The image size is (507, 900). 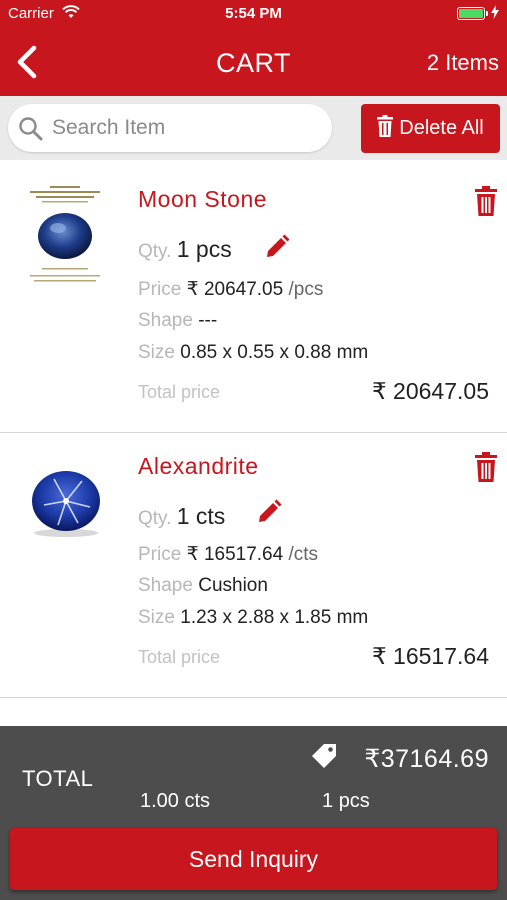 I want to click on total-pieces-value: 1, so click(x=328, y=801).